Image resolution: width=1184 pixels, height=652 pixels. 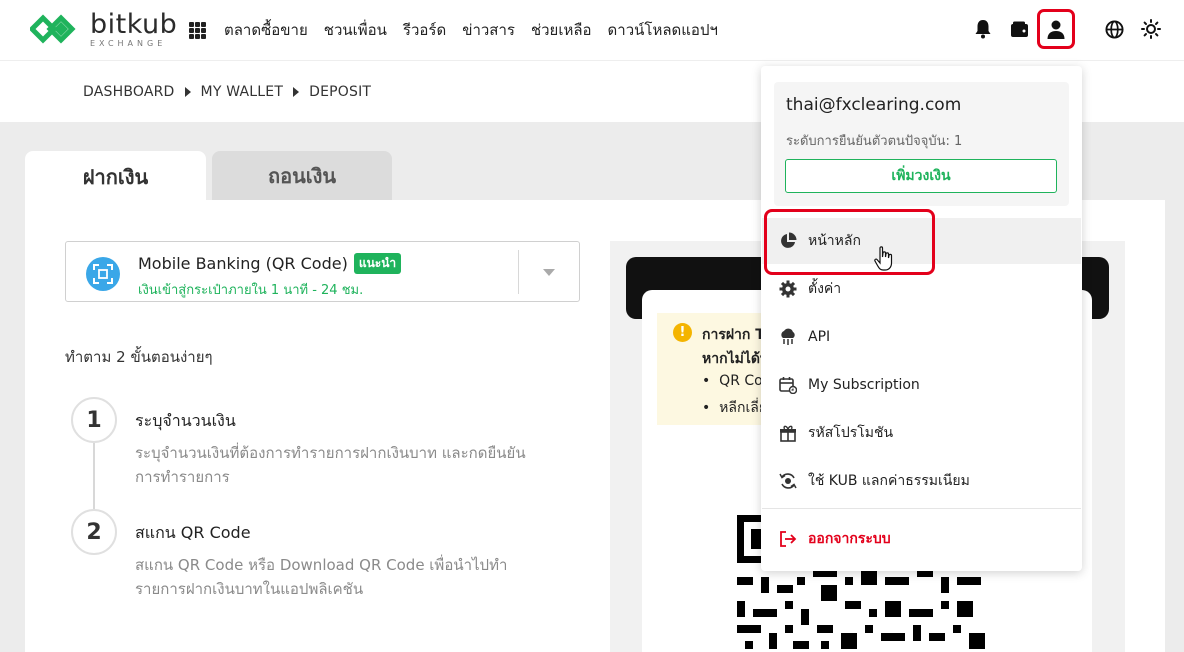 I want to click on bitkub-logo: bitkub EXCHANGE, so click(x=103, y=29).